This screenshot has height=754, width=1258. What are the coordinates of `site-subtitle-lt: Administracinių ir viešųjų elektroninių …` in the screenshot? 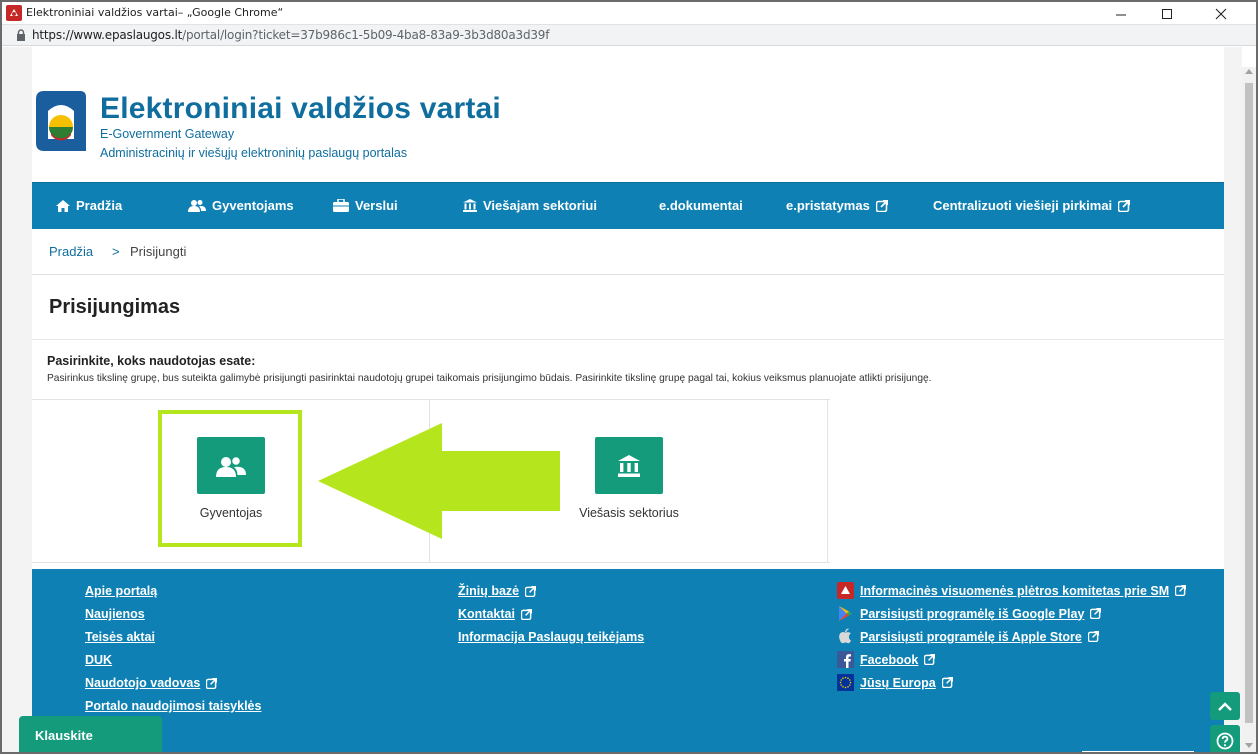 It's located at (254, 153).